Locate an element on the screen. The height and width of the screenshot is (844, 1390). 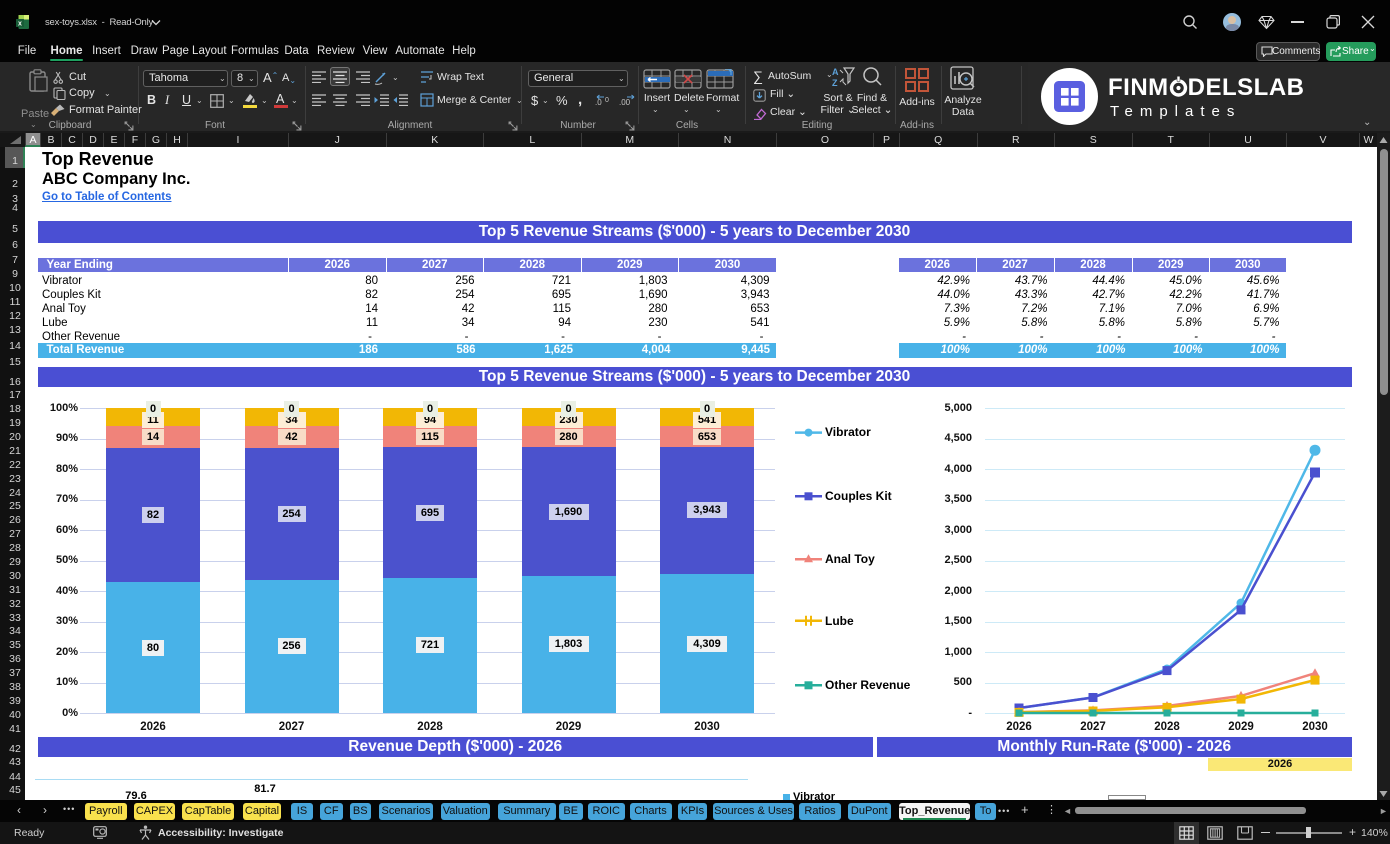
svg-text: A is located at coordinates (835, 72).